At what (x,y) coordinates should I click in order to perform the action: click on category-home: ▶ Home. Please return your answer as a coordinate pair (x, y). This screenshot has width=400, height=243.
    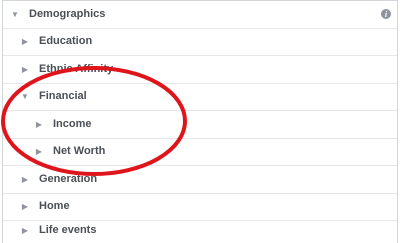
    Looking at the image, I should click on (200, 207).